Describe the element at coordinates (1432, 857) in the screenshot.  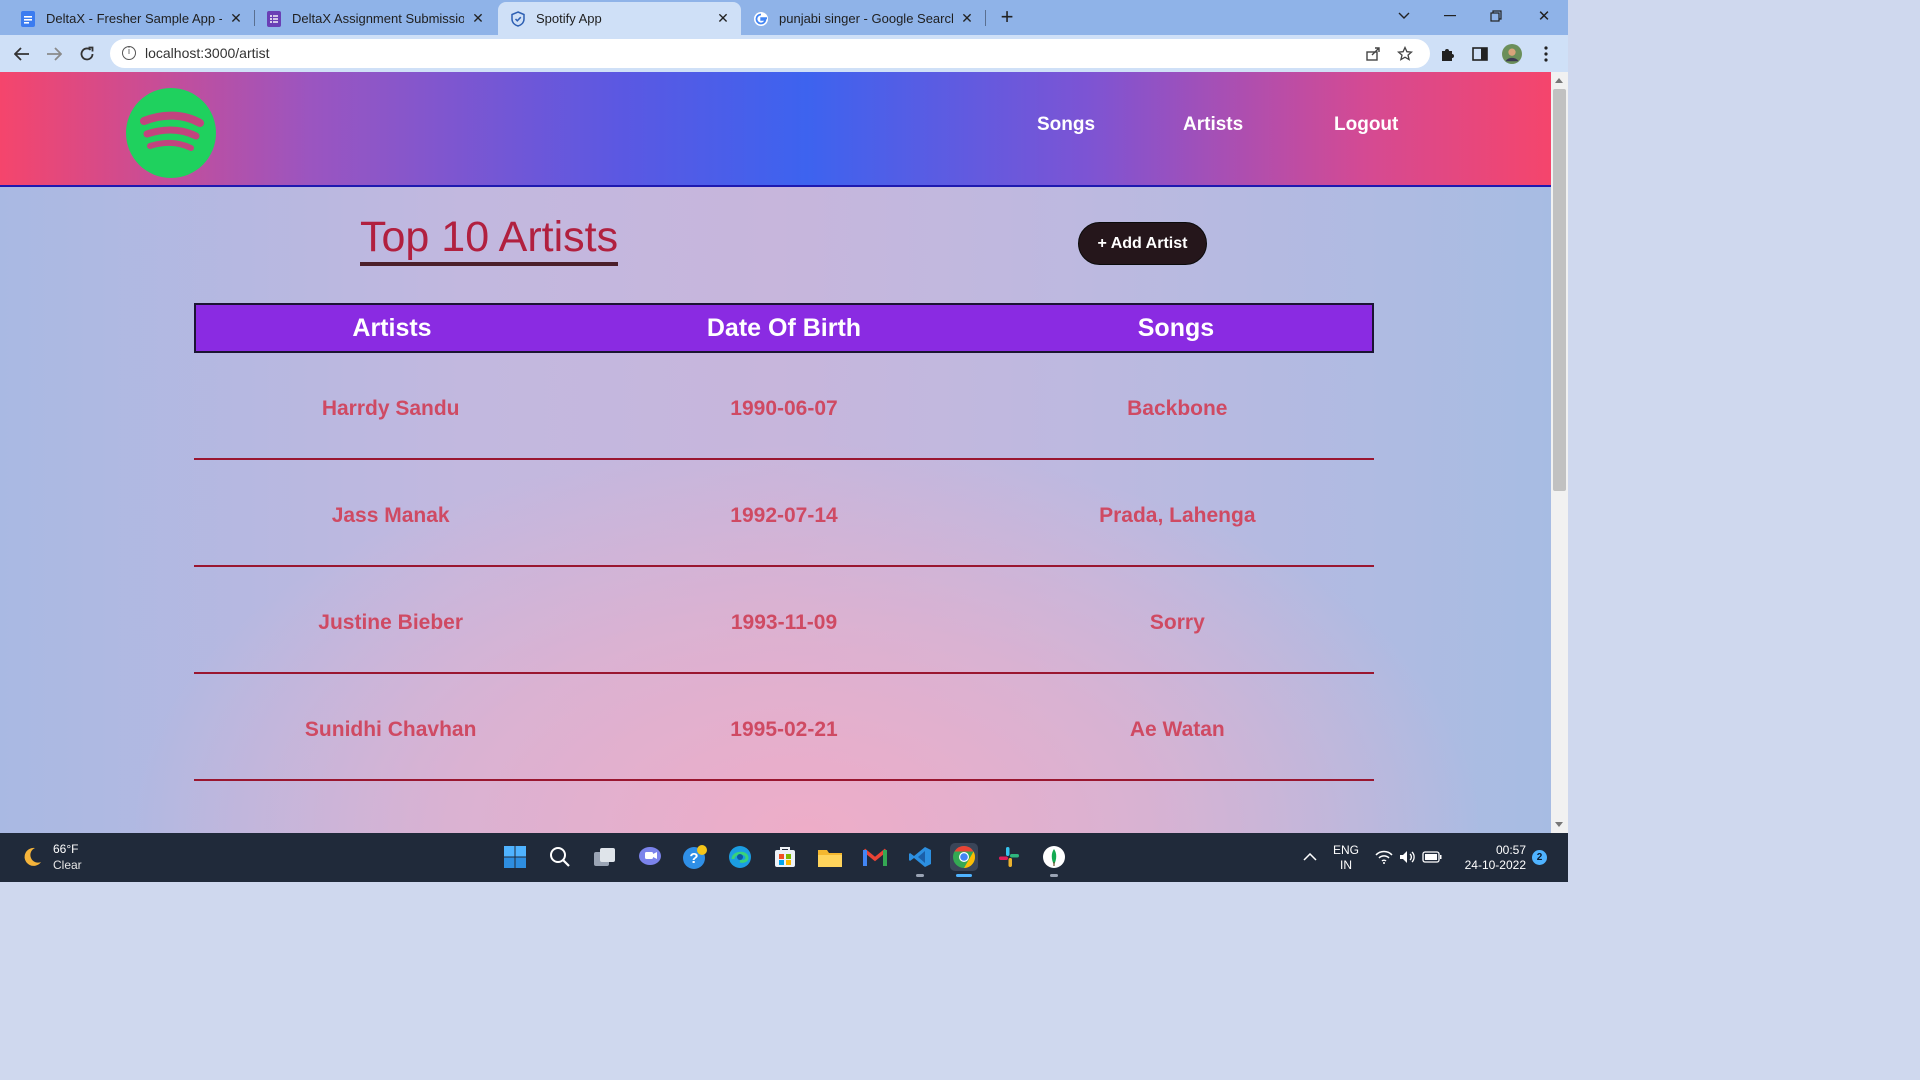
I see `battery-icon` at that location.